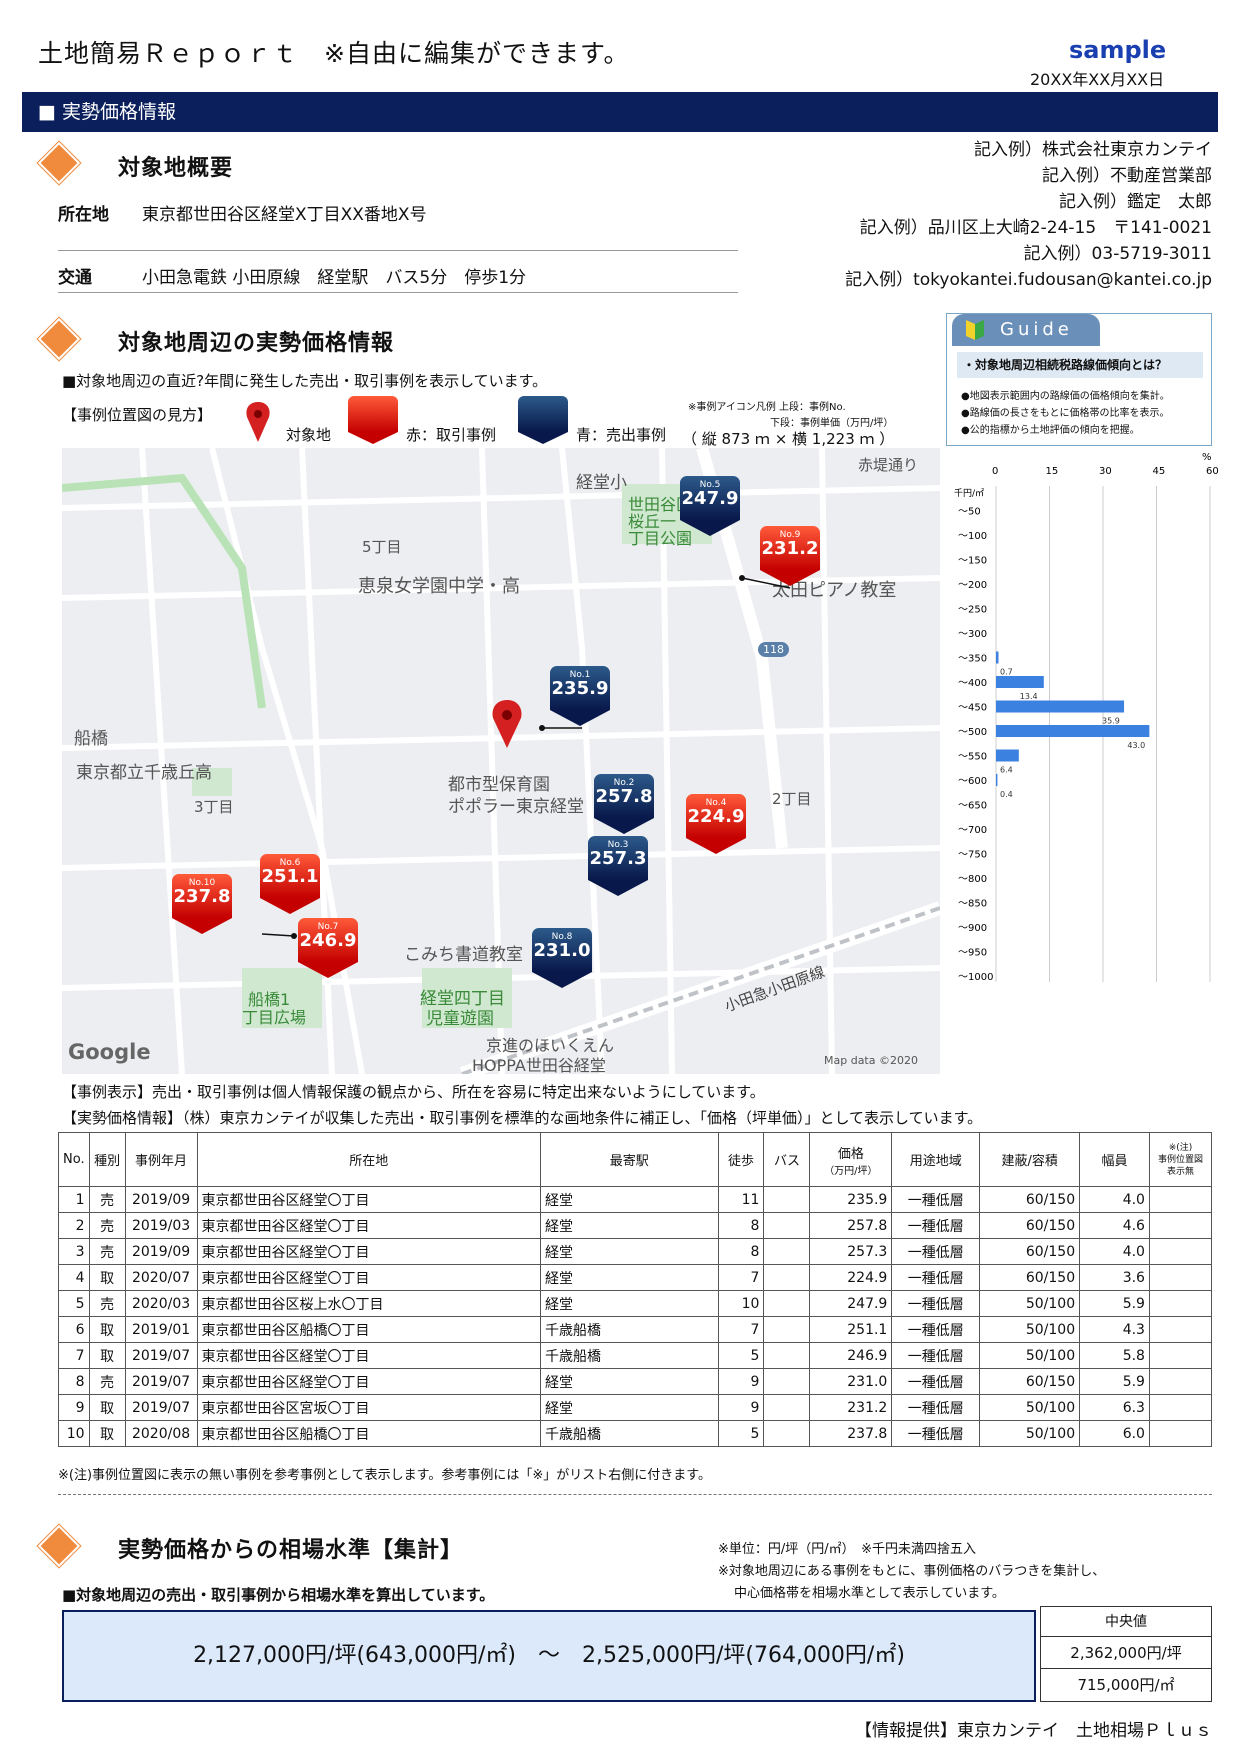  What do you see at coordinates (851, 1251) in the screenshot?
I see `table-cell: 257.3` at bounding box center [851, 1251].